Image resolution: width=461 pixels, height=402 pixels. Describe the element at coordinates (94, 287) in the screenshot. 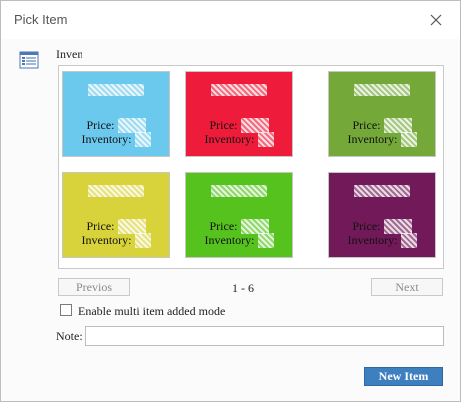

I see `previous-button: Previos` at that location.